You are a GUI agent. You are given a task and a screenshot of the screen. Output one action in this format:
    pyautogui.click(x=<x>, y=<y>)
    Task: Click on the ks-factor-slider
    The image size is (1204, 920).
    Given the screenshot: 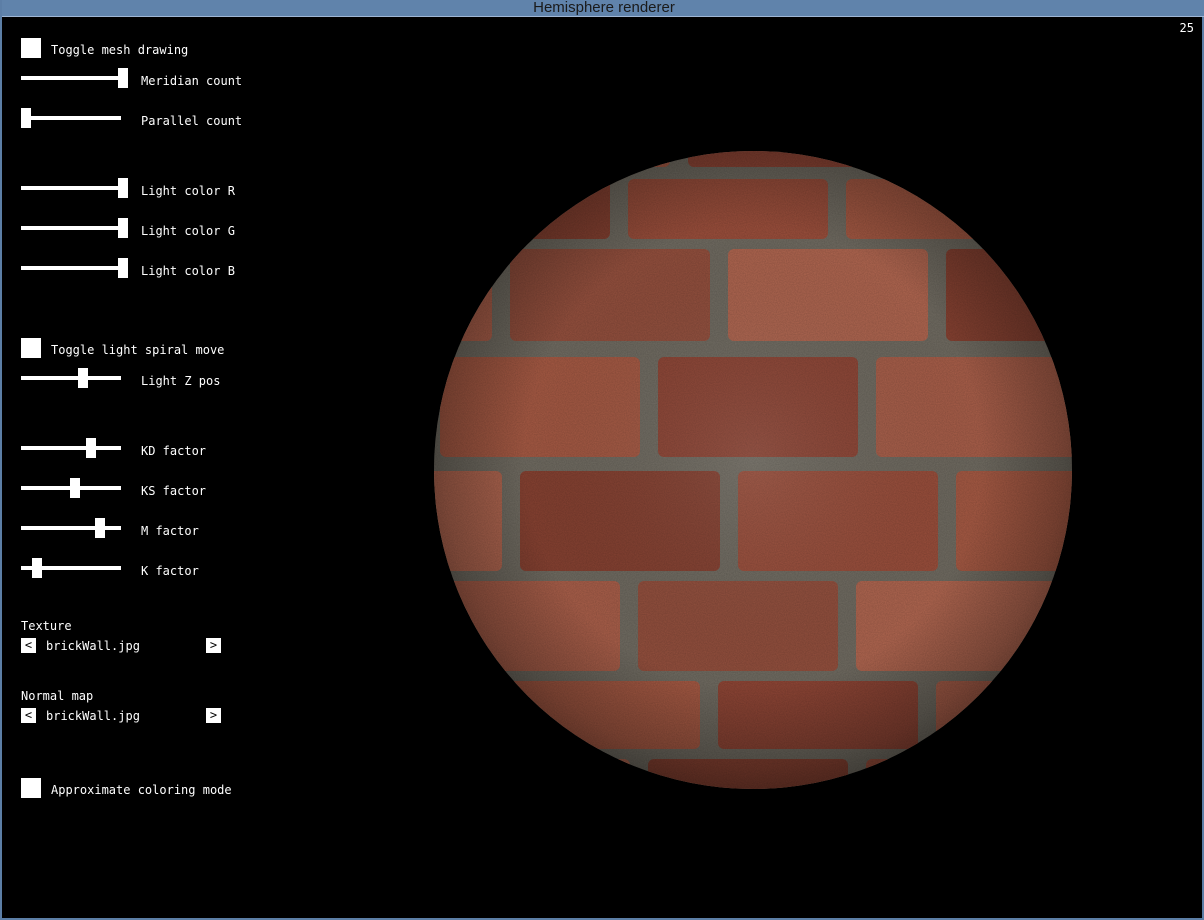 What is the action you would take?
    pyautogui.click(x=71, y=488)
    